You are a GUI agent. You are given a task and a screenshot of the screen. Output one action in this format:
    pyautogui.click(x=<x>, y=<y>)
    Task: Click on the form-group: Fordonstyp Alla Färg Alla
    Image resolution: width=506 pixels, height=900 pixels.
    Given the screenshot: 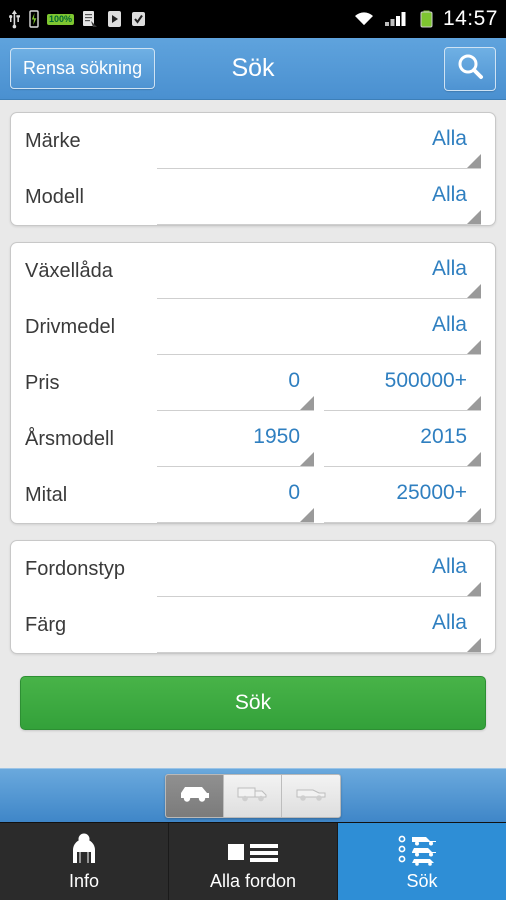 What is the action you would take?
    pyautogui.click(x=253, y=597)
    